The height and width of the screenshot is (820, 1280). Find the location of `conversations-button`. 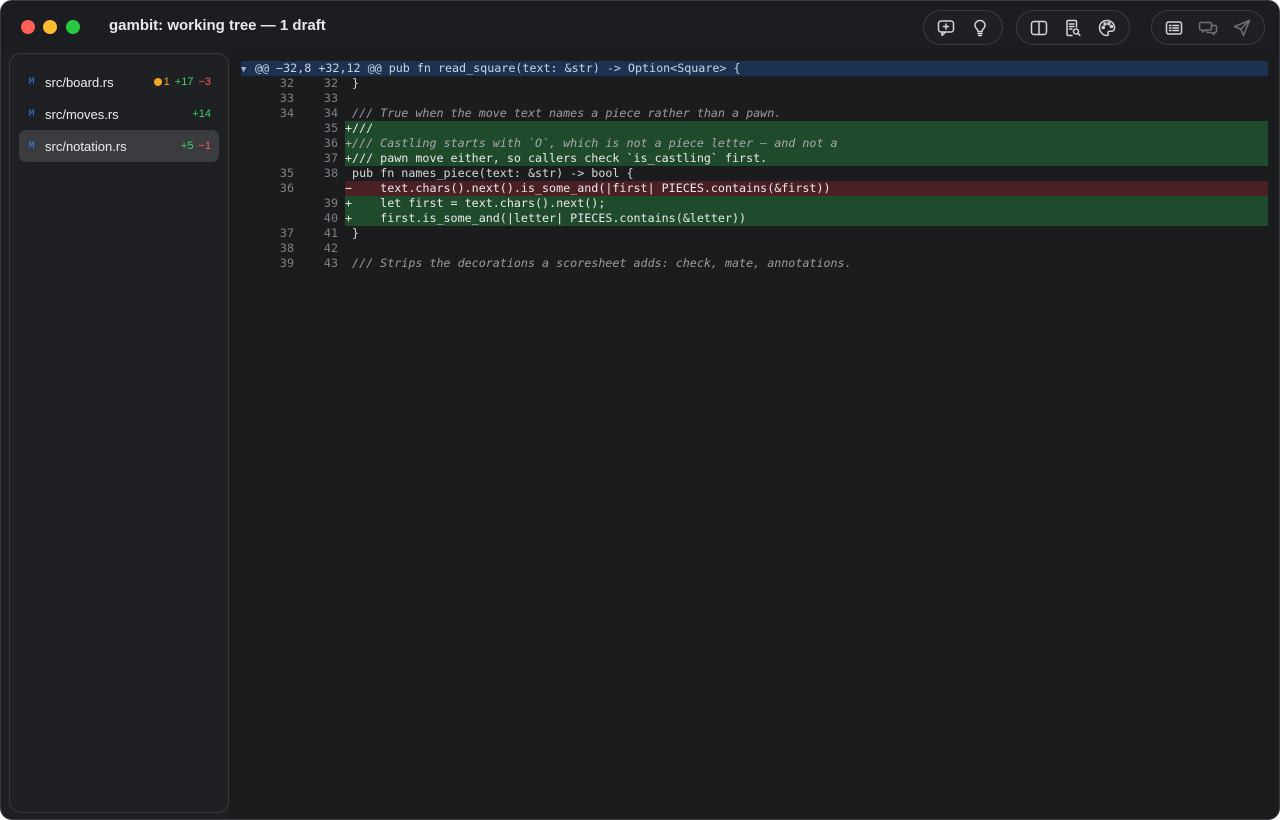

conversations-button is located at coordinates (1208, 28).